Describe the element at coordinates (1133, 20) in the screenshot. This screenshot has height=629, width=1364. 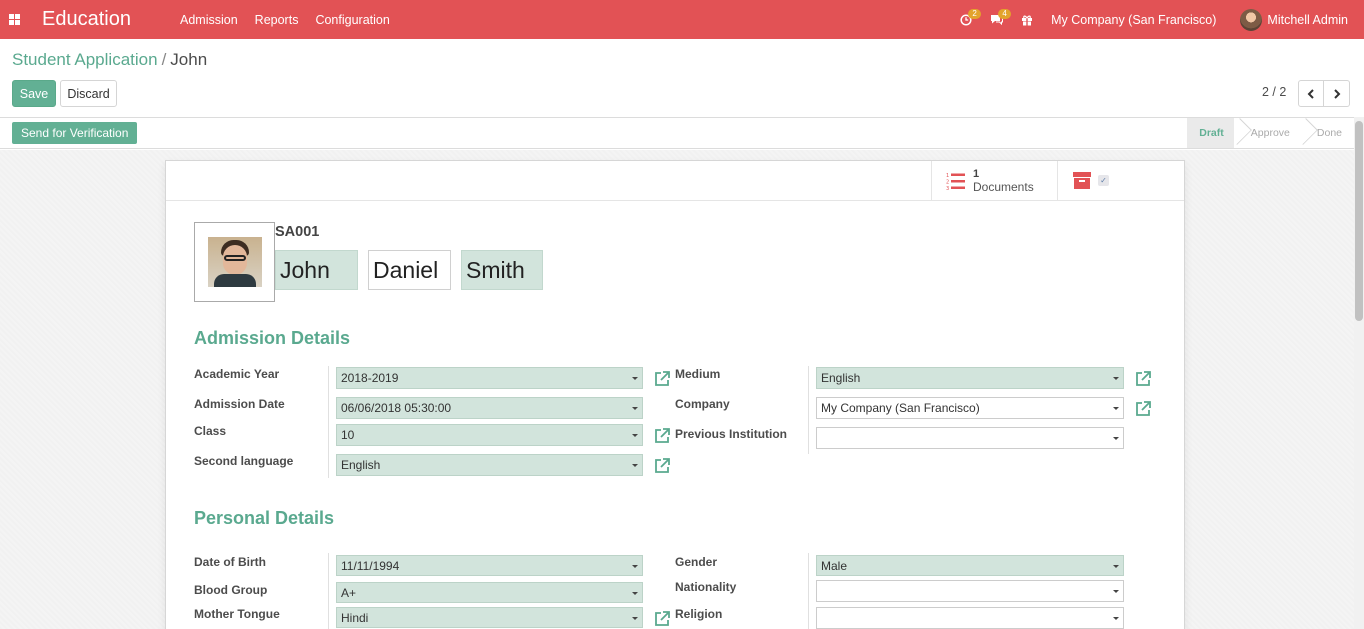
I see `company-switcher: My Company (San Francisco)` at that location.